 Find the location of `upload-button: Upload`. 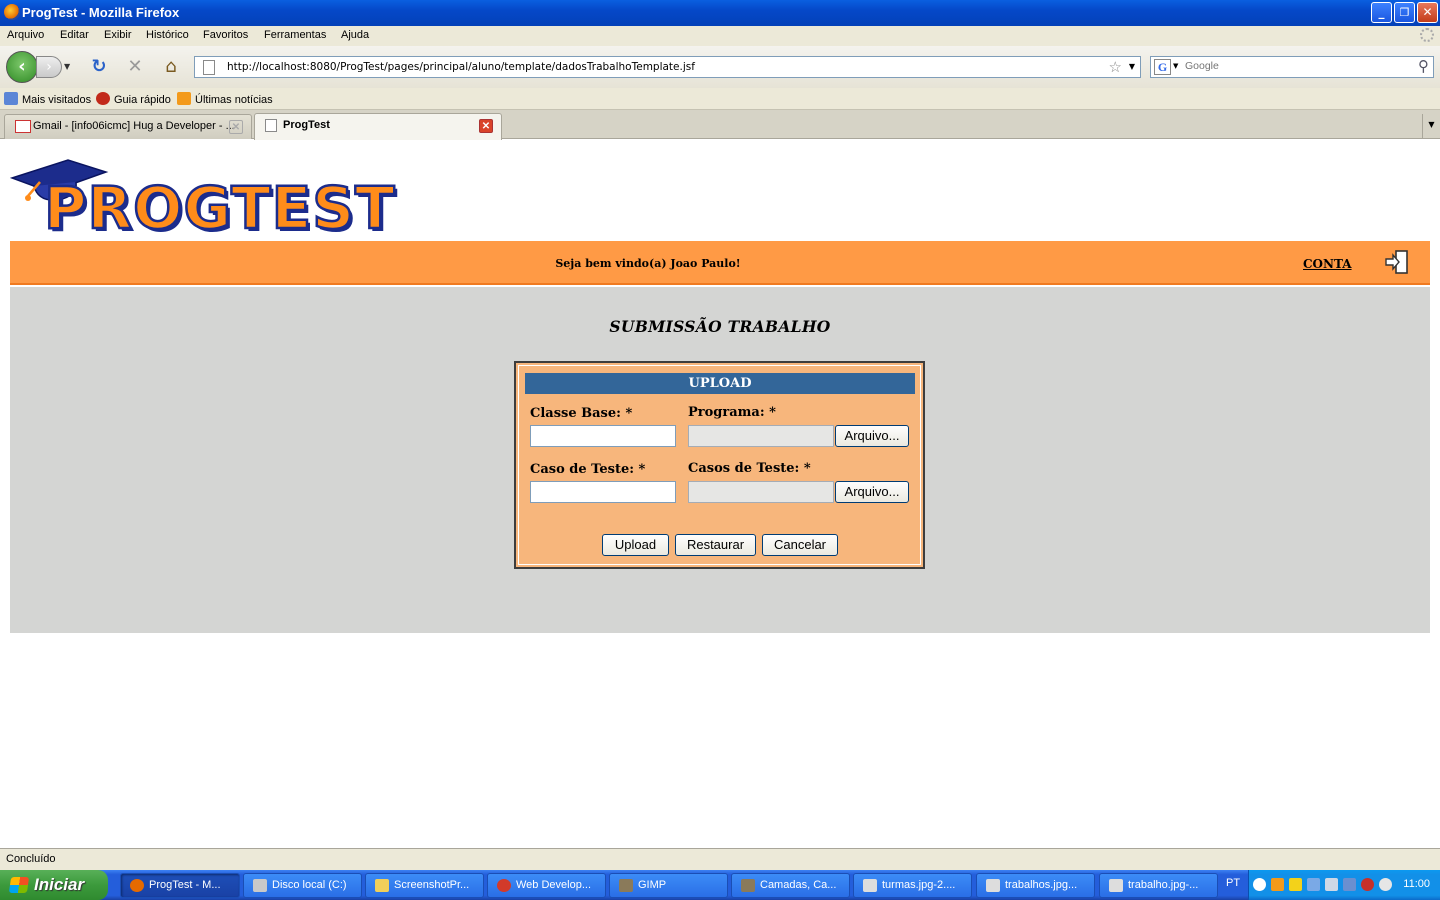

upload-button: Upload is located at coordinates (635, 545).